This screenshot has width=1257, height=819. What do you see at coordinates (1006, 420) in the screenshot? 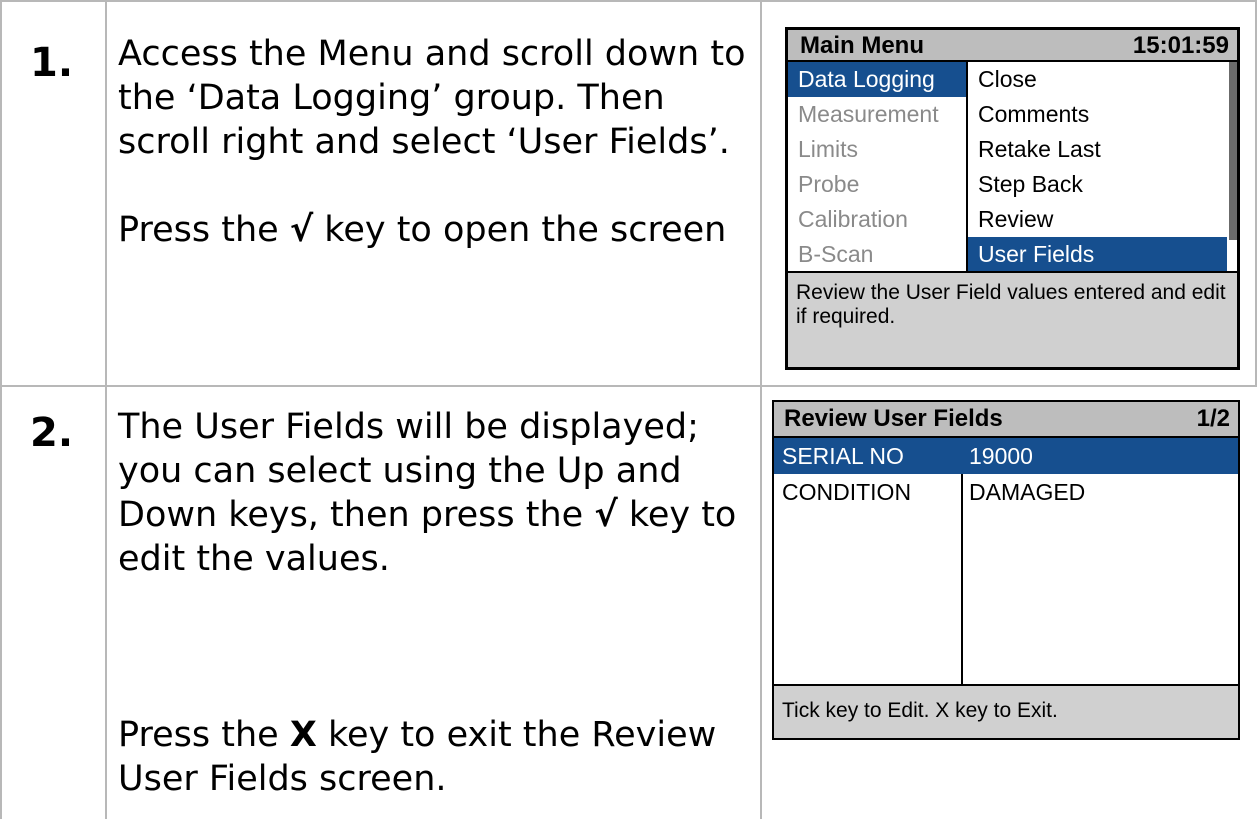
I see `review-title-bar: Review User Fields 1/2` at bounding box center [1006, 420].